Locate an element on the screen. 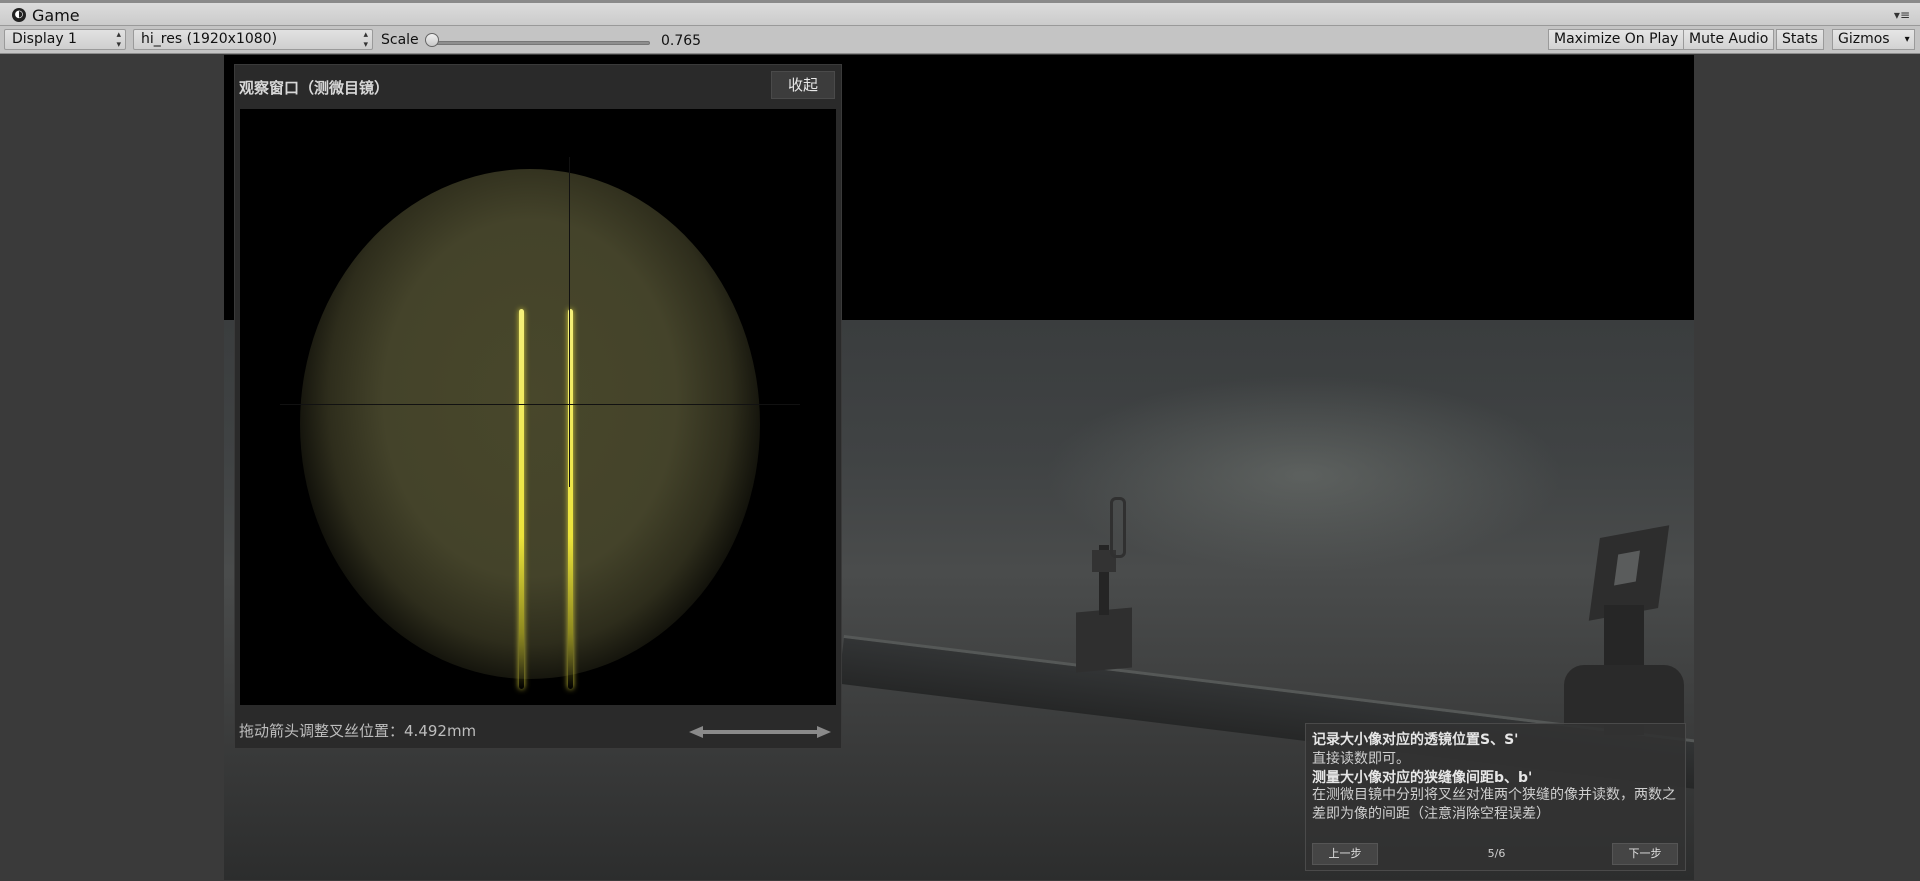  instruction-text-1: 直接读数即可。 is located at coordinates (1361, 759).